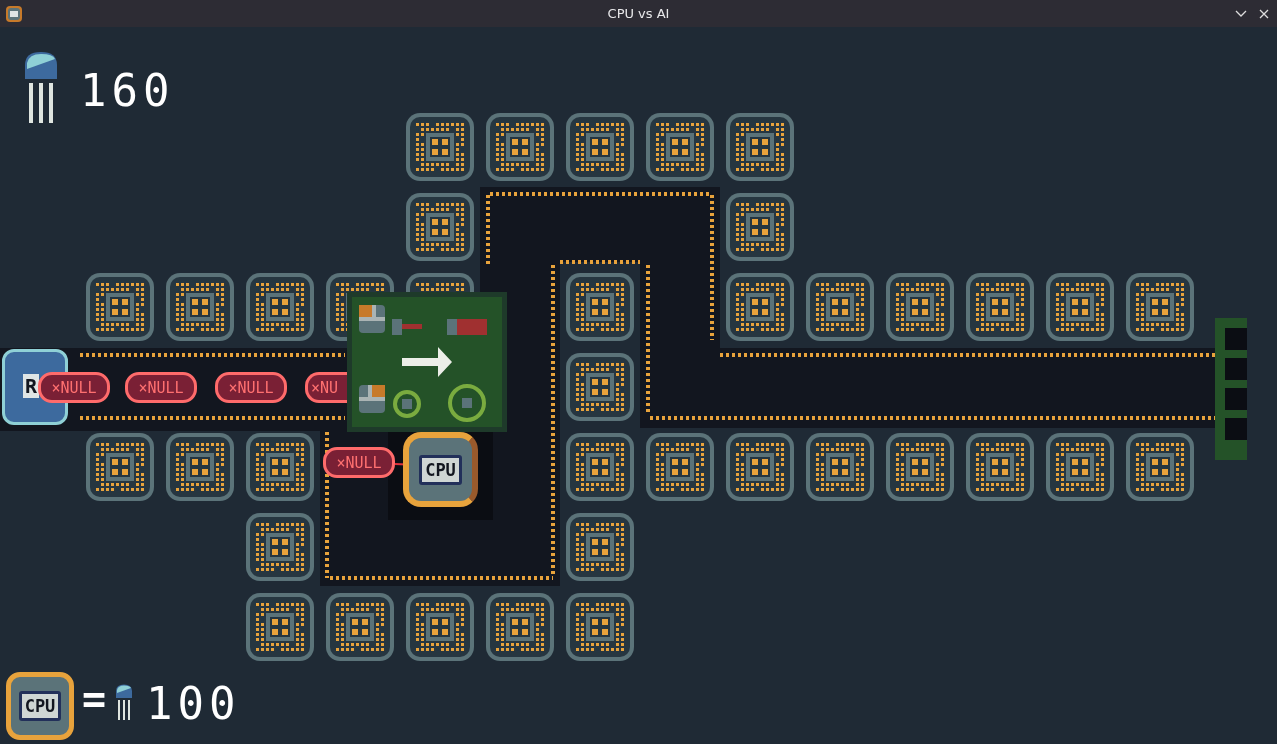 The height and width of the screenshot is (744, 1277). What do you see at coordinates (1241, 13) in the screenshot?
I see `chevron-down-icon` at bounding box center [1241, 13].